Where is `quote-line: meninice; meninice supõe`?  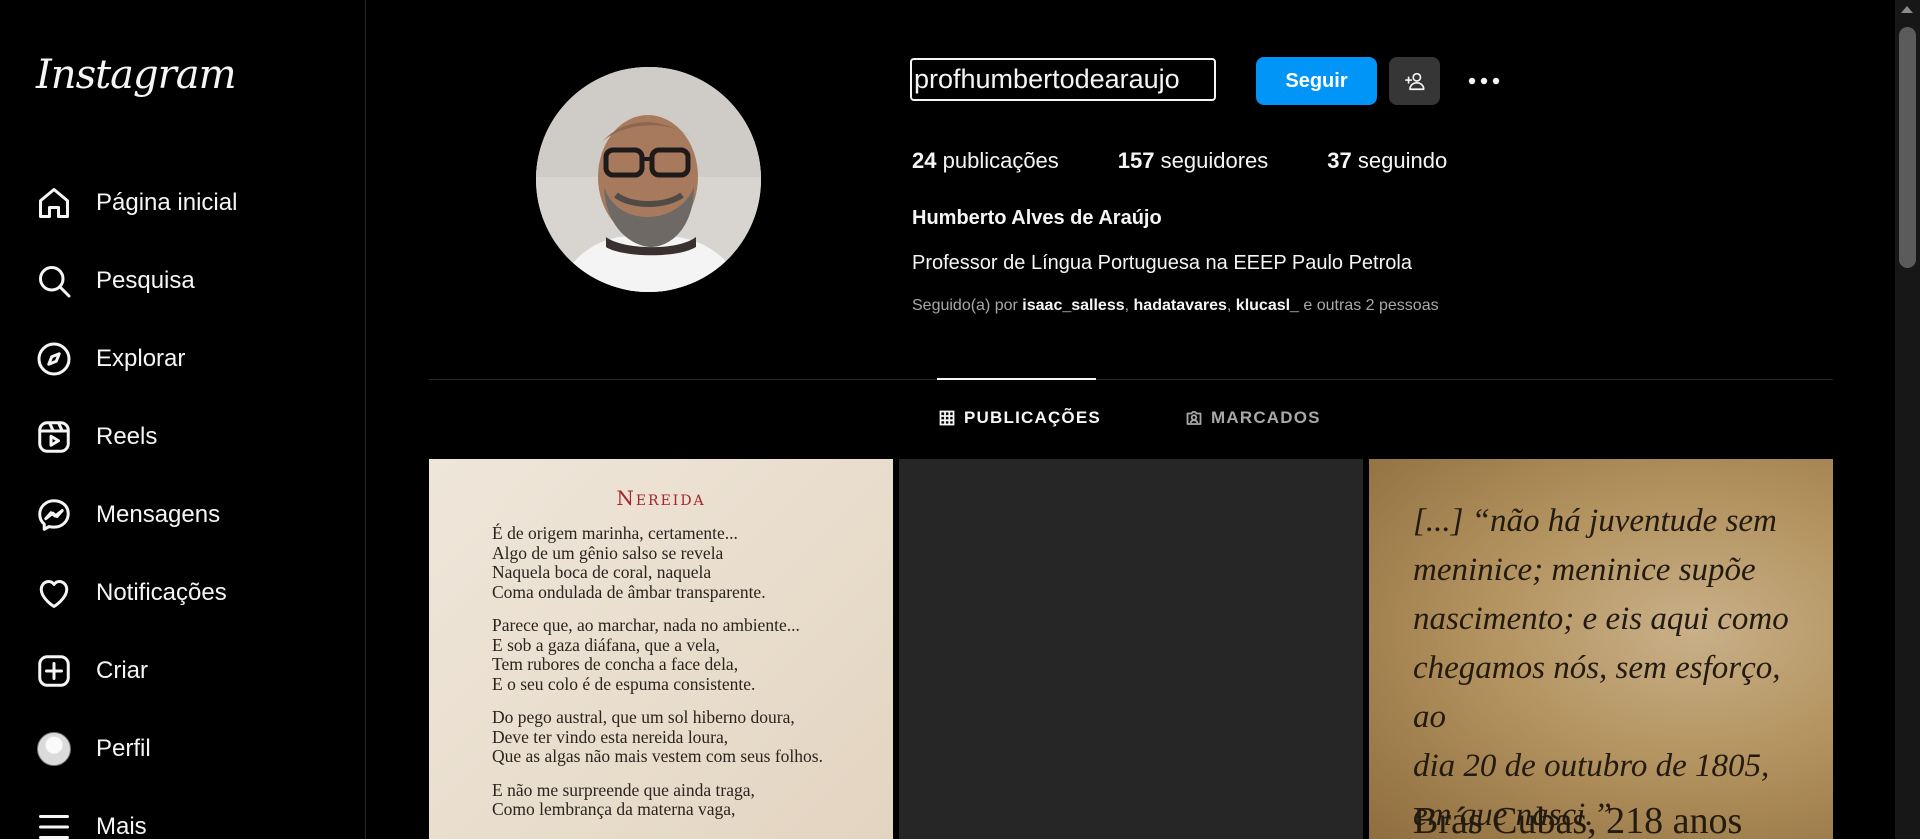 quote-line: meninice; meninice supõe is located at coordinates (1584, 570).